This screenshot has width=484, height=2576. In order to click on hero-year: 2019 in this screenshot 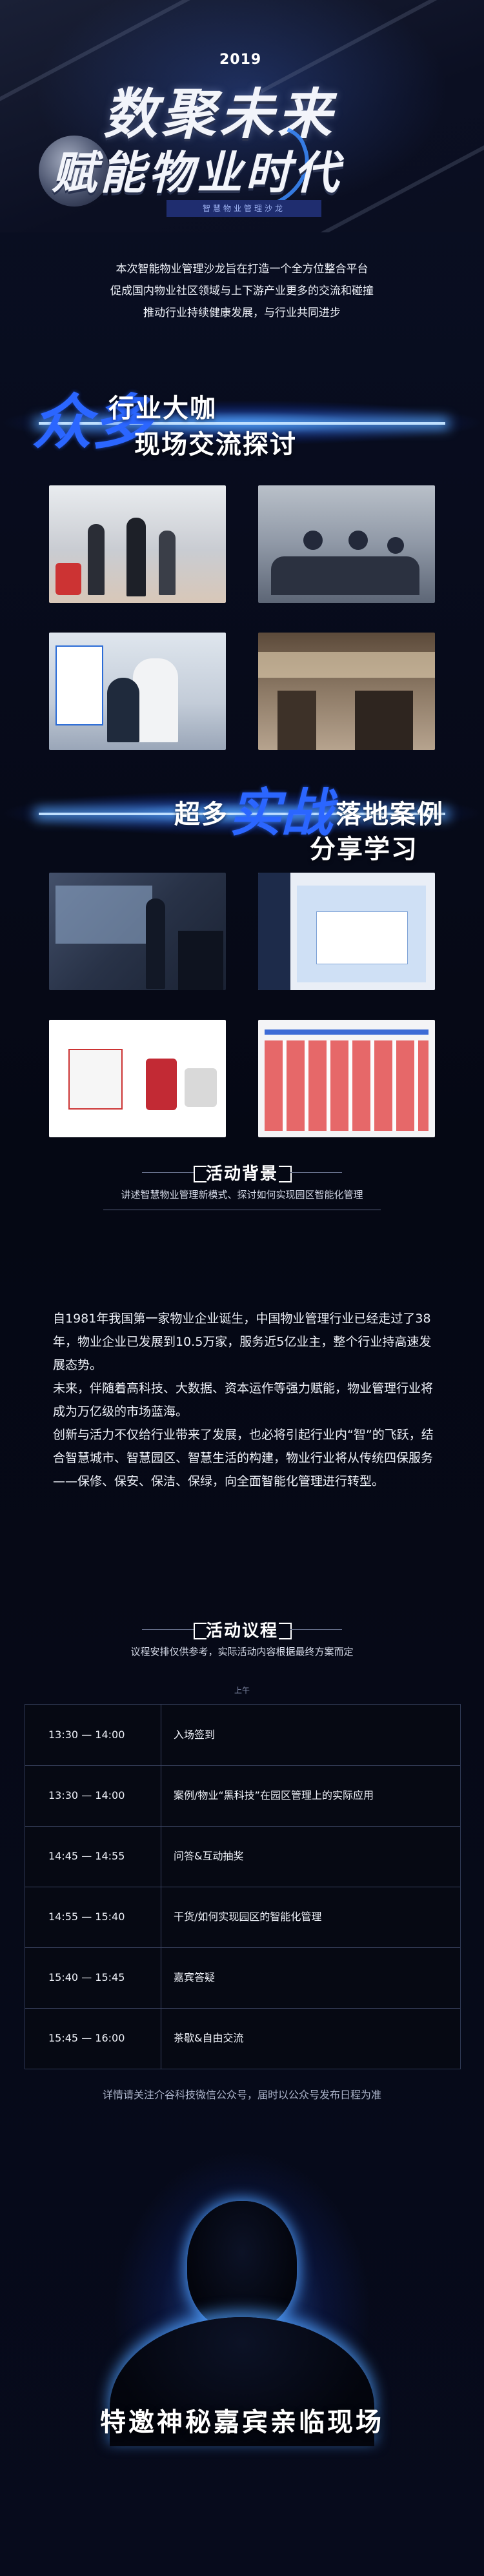, I will do `click(240, 60)`.